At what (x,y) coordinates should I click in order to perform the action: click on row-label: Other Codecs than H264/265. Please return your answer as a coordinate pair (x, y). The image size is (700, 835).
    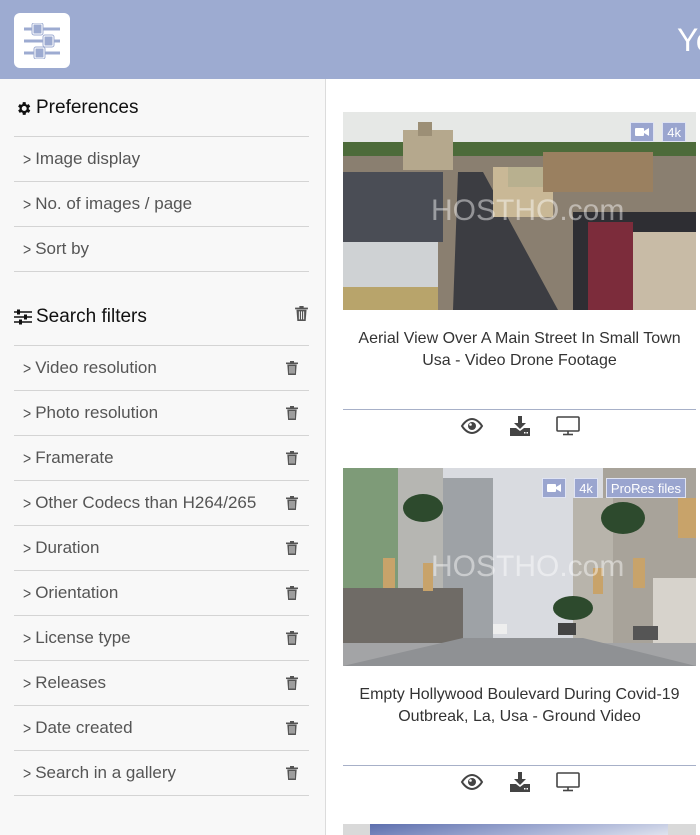
    Looking at the image, I should click on (146, 502).